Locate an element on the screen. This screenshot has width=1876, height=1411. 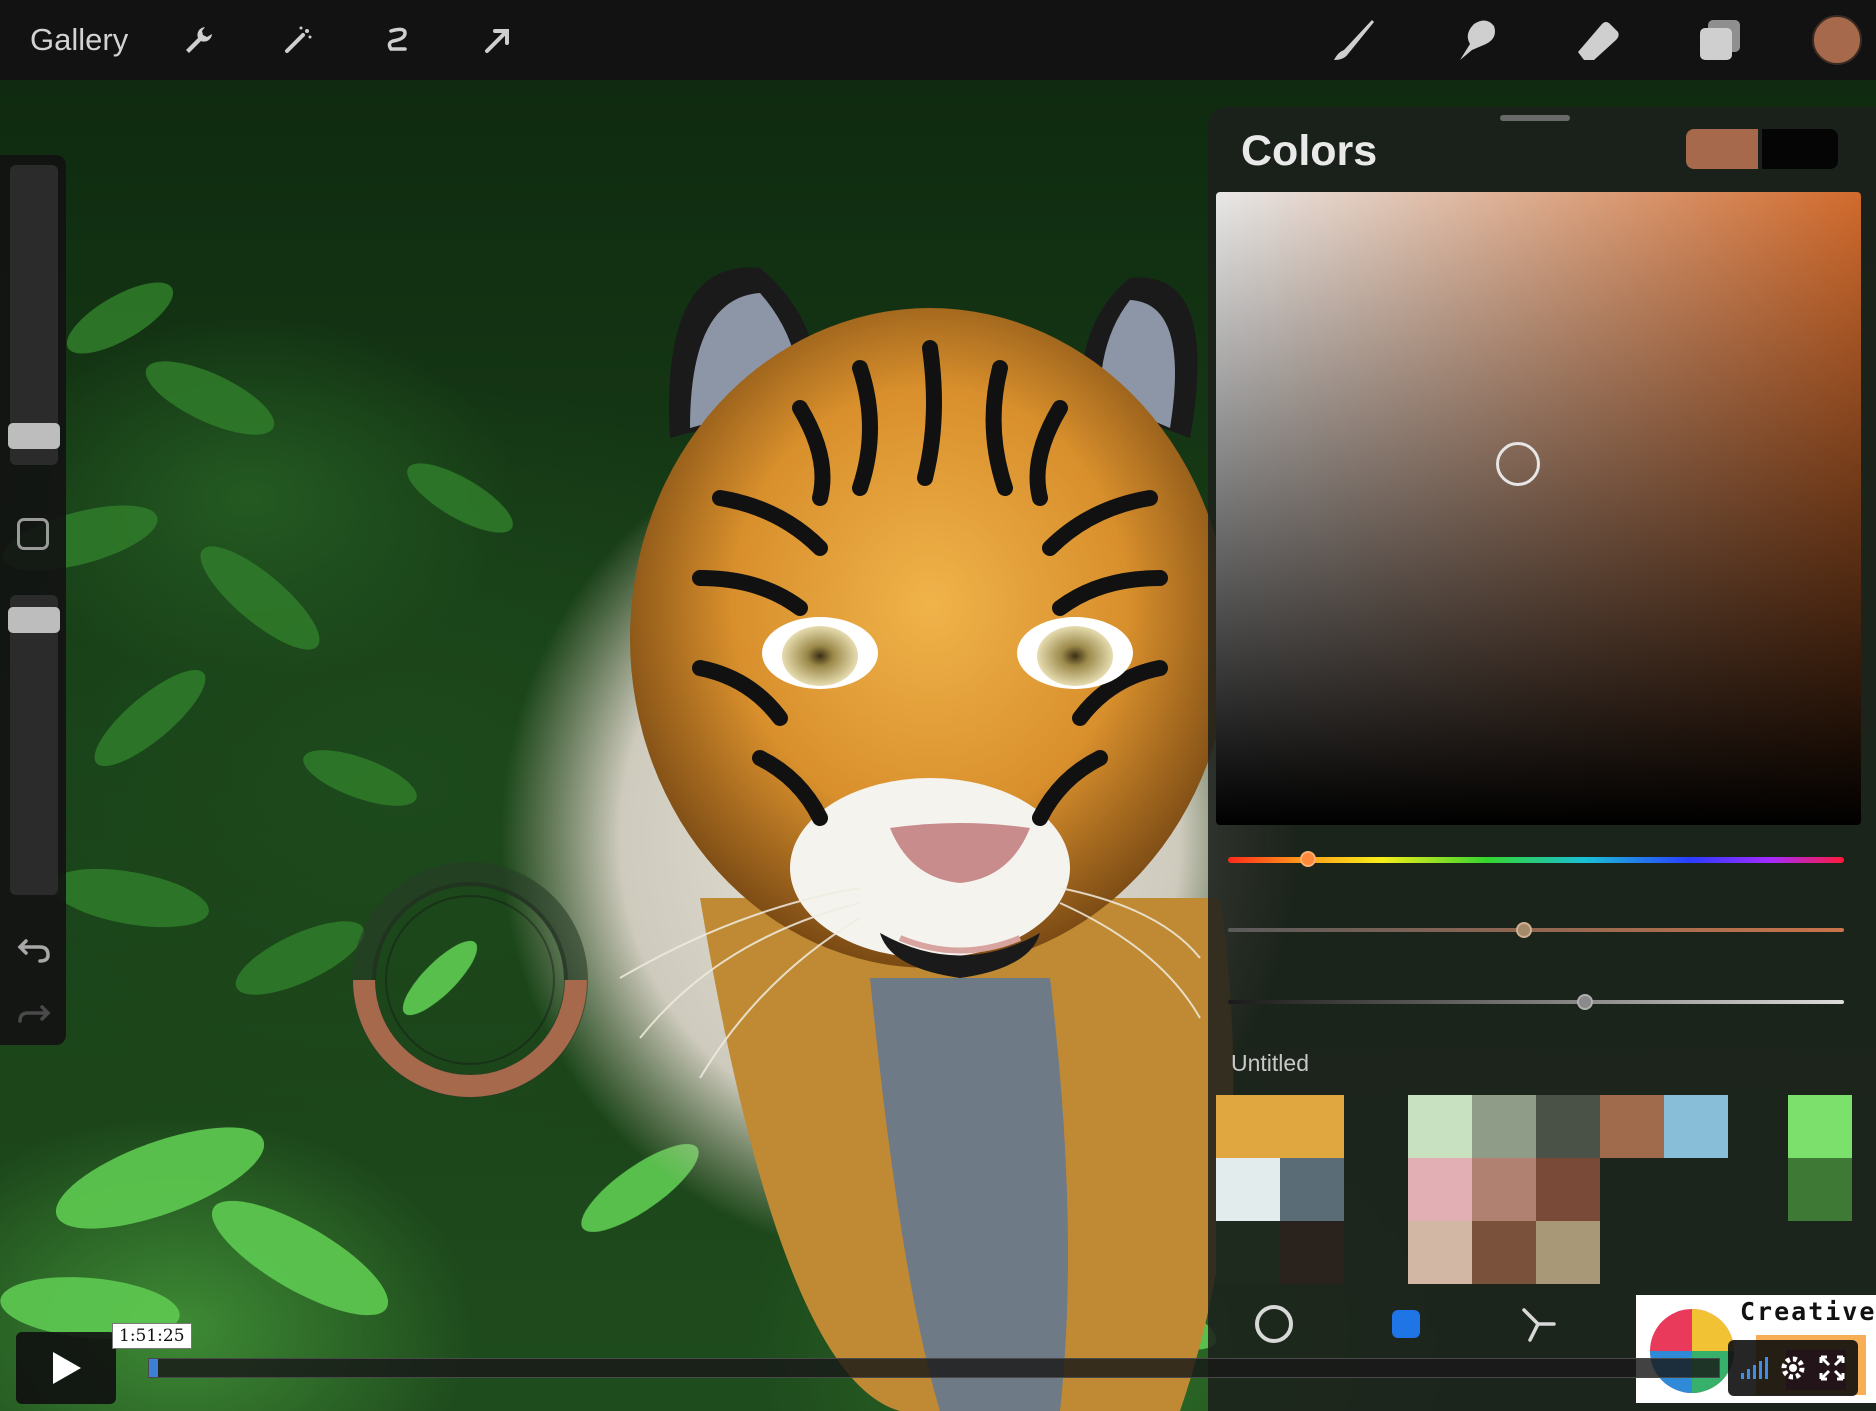
primary-color-swatch is located at coordinates (1722, 149).